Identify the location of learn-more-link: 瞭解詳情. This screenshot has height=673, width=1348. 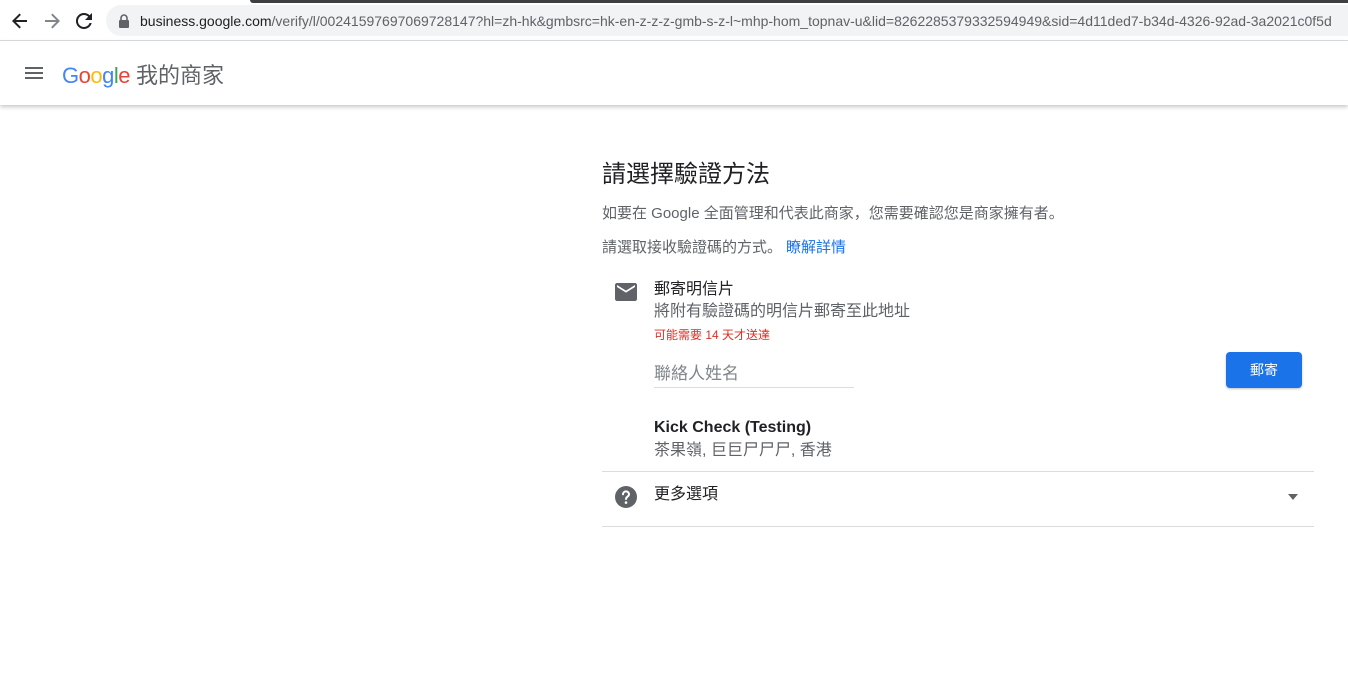
(816, 247).